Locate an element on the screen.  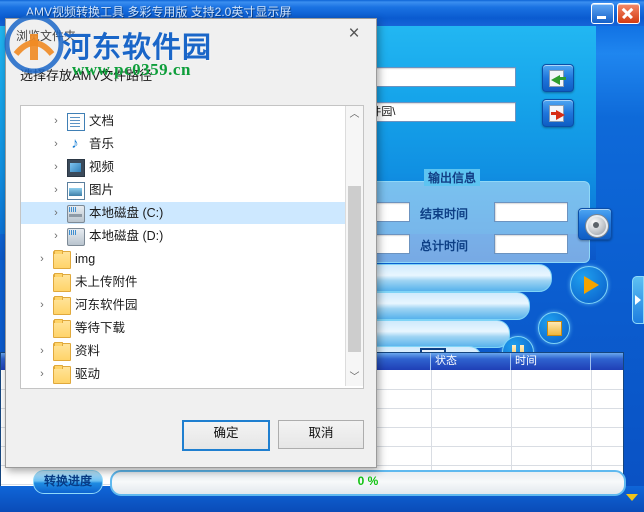
tree-item-label: 音乐 is located at coordinates (102, 144).